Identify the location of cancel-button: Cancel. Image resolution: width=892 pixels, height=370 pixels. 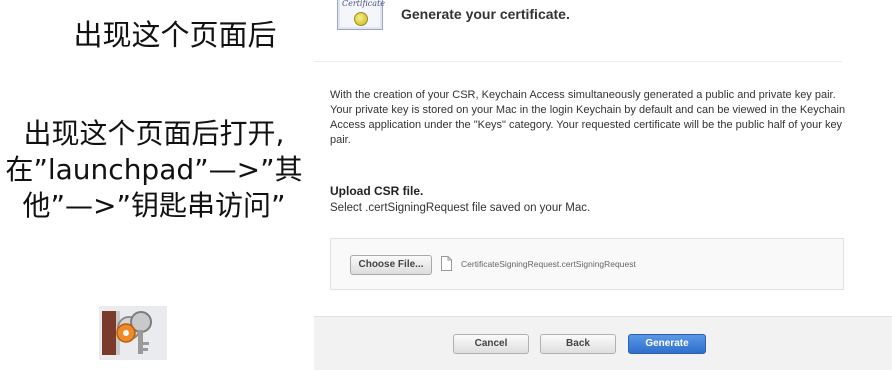
(491, 344).